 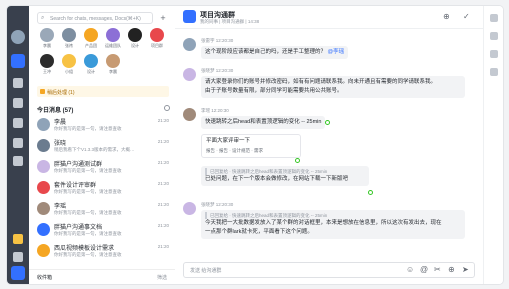 What do you see at coordinates (103, 167) in the screenshot?
I see `chat-item: 胖猫户沟通测试群 你好我写的是第一句，请注意查收 21:20` at bounding box center [103, 167].